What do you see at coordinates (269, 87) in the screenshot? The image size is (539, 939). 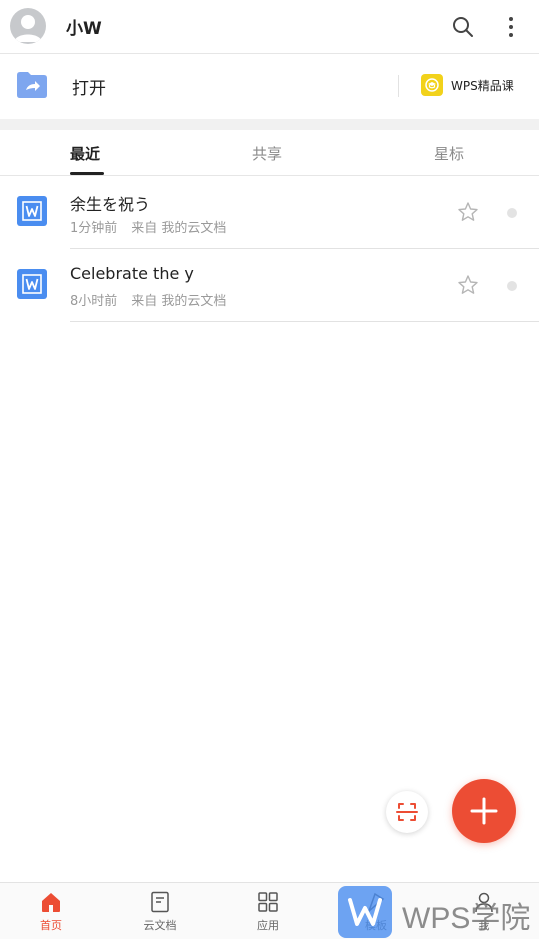 I see `open-file-row: 打开 WPS精品课` at bounding box center [269, 87].